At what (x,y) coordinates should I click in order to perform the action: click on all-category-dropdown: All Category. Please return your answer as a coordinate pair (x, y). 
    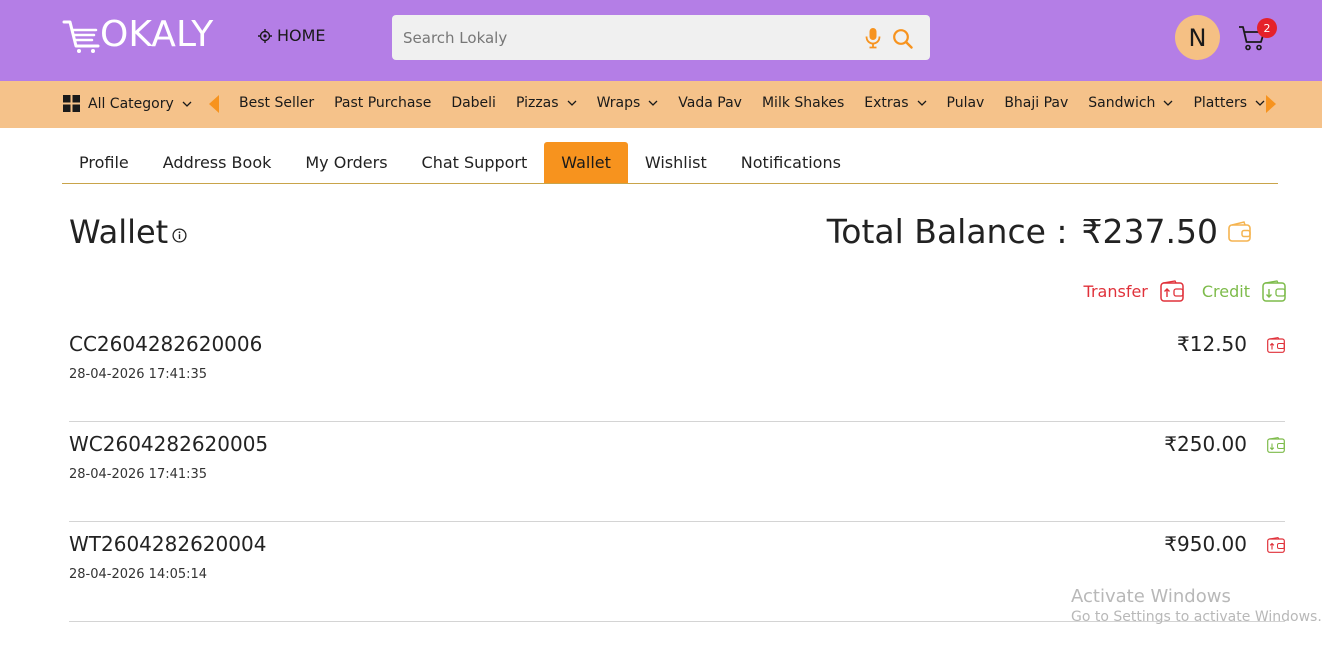
    Looking at the image, I should click on (127, 103).